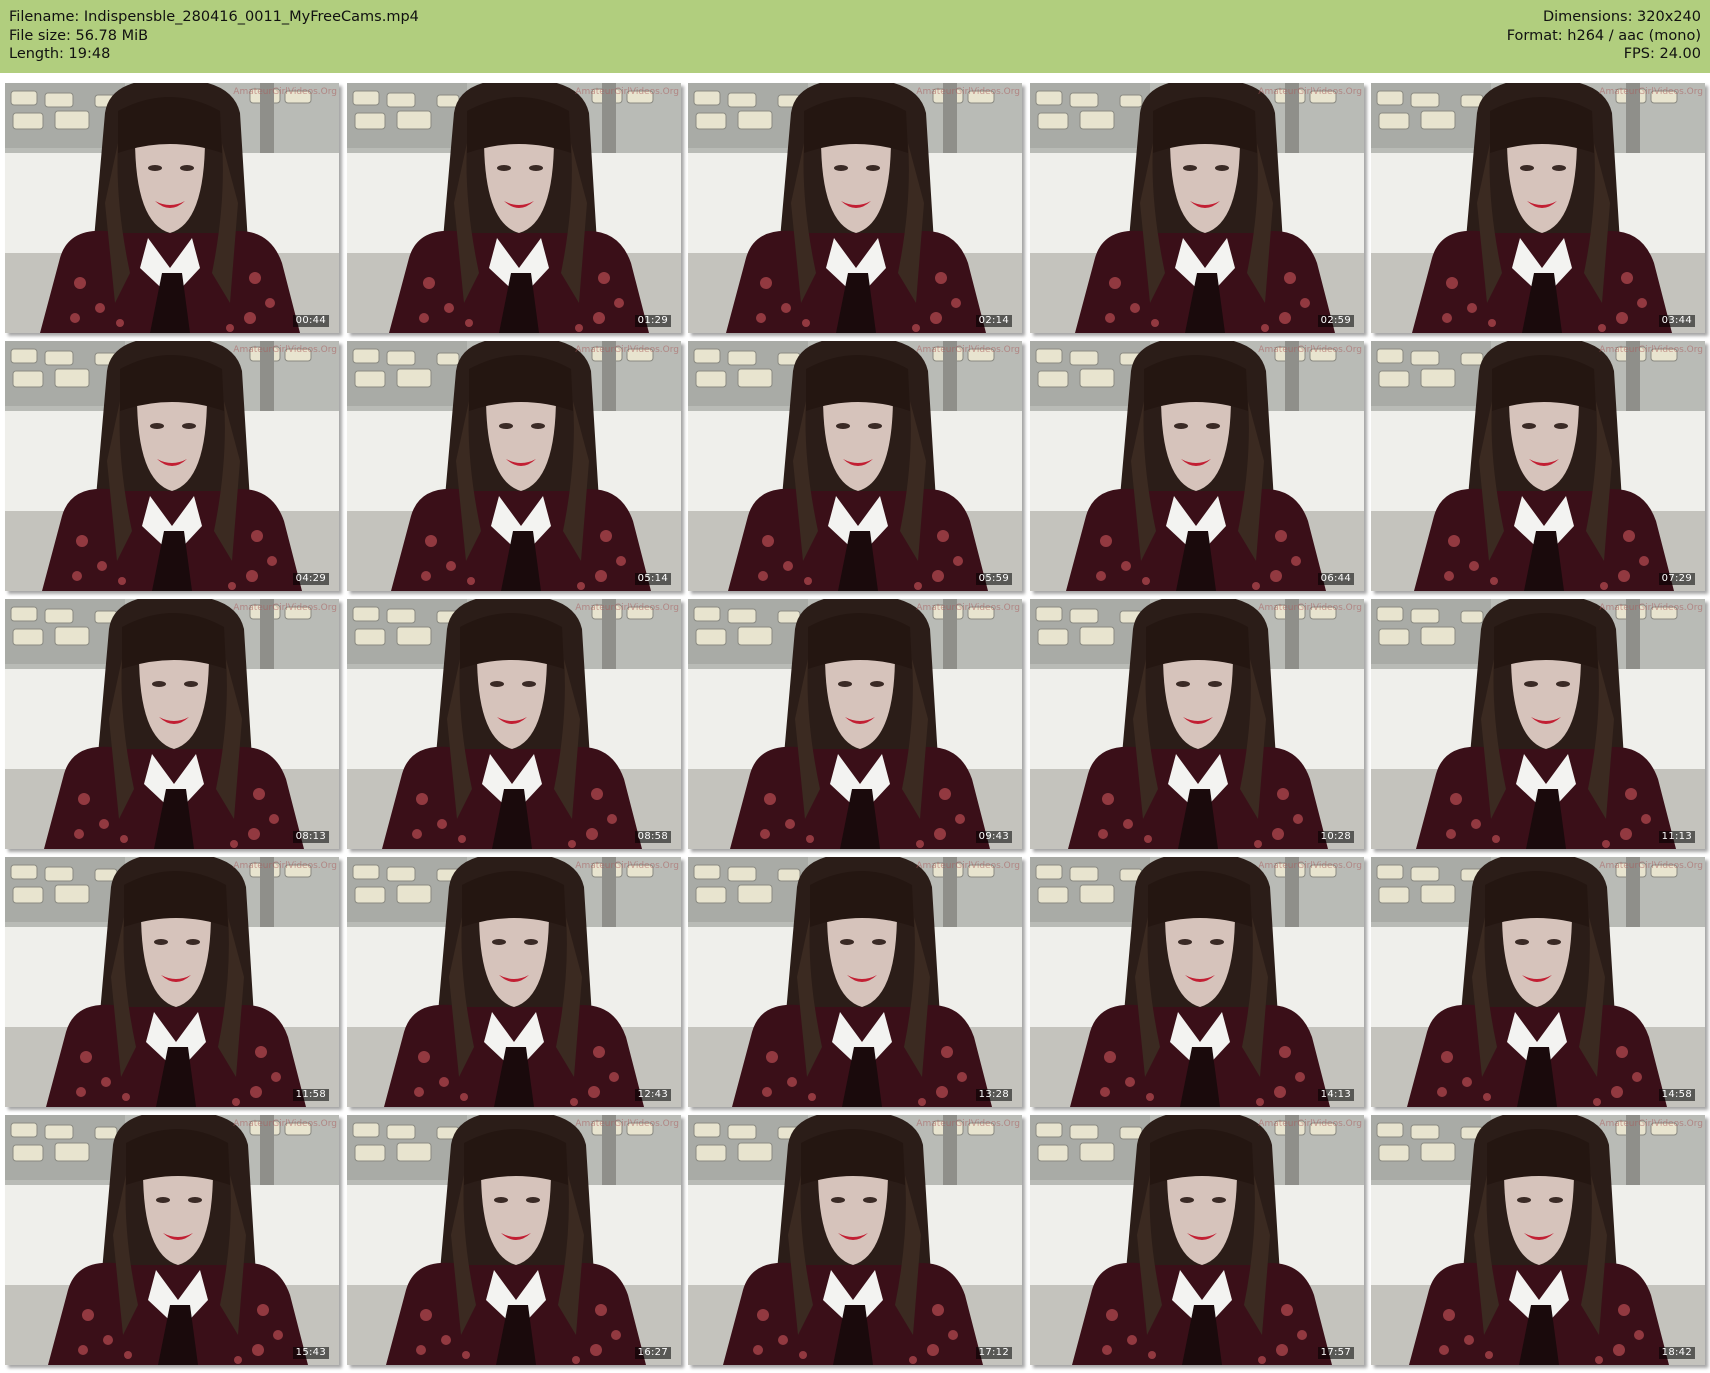 This screenshot has width=1710, height=1373. I want to click on timestamp-label: 03:44, so click(1676, 321).